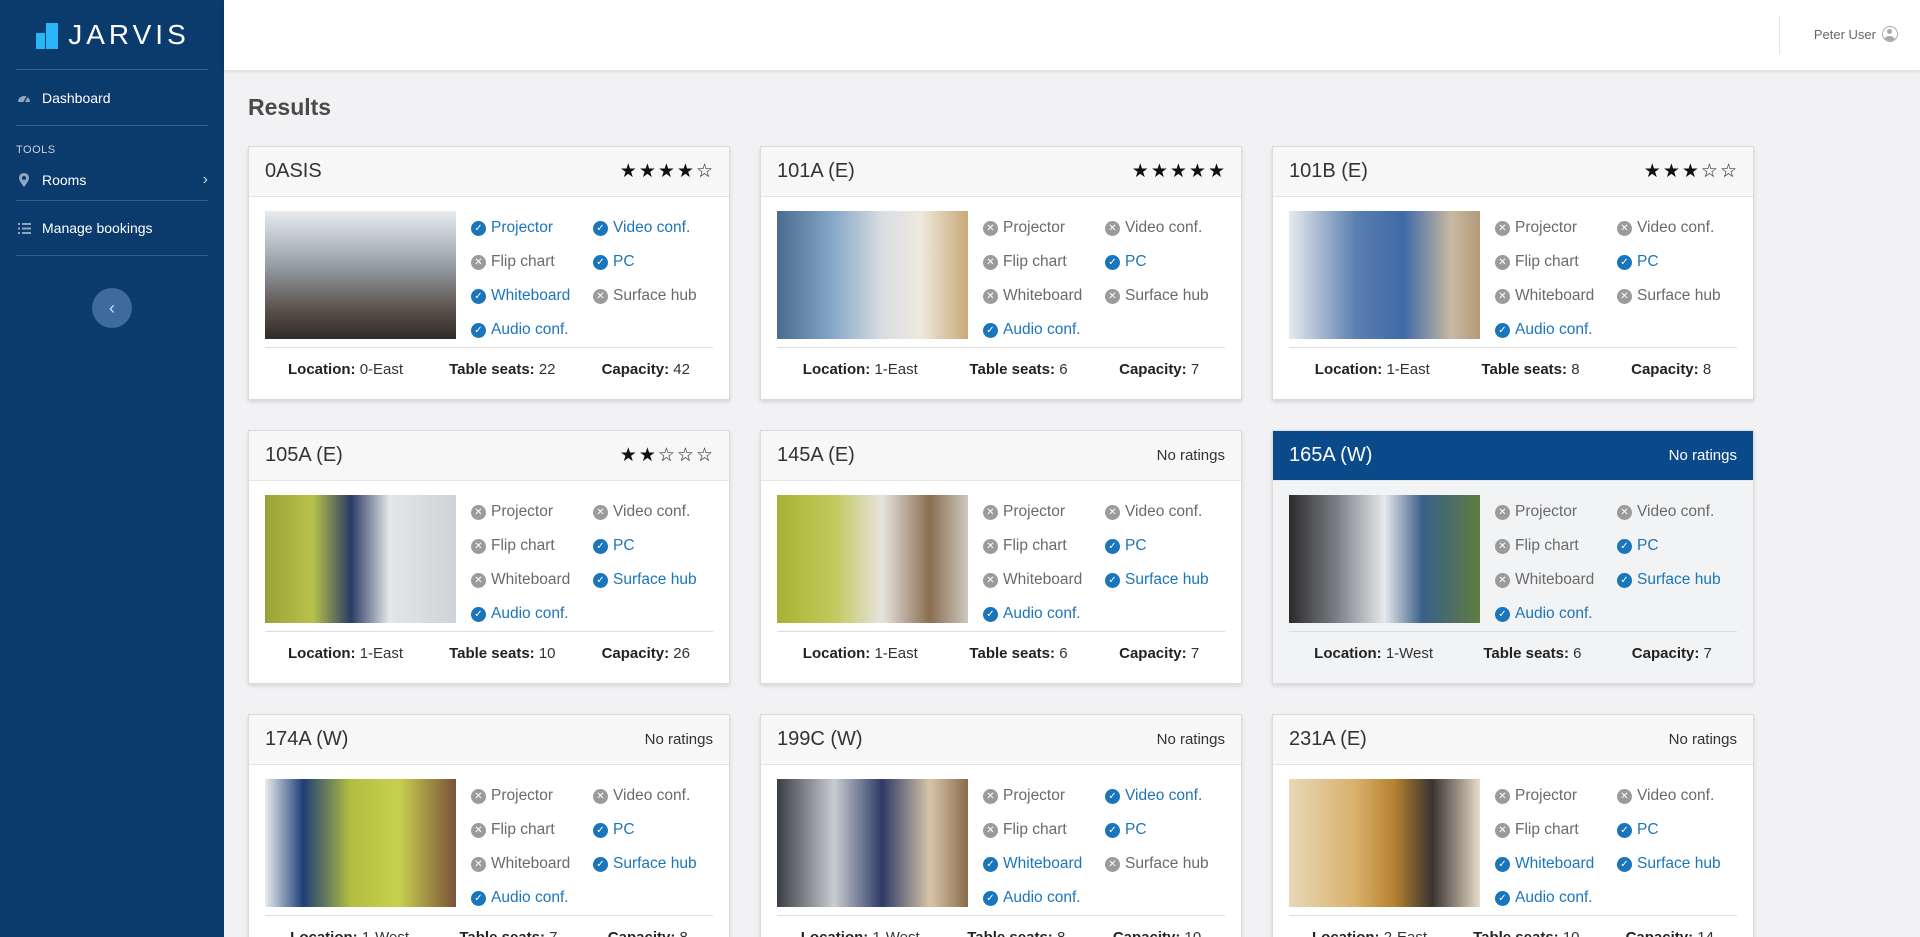  I want to click on feature-surface-hub: ✓ Surface hub, so click(645, 580).